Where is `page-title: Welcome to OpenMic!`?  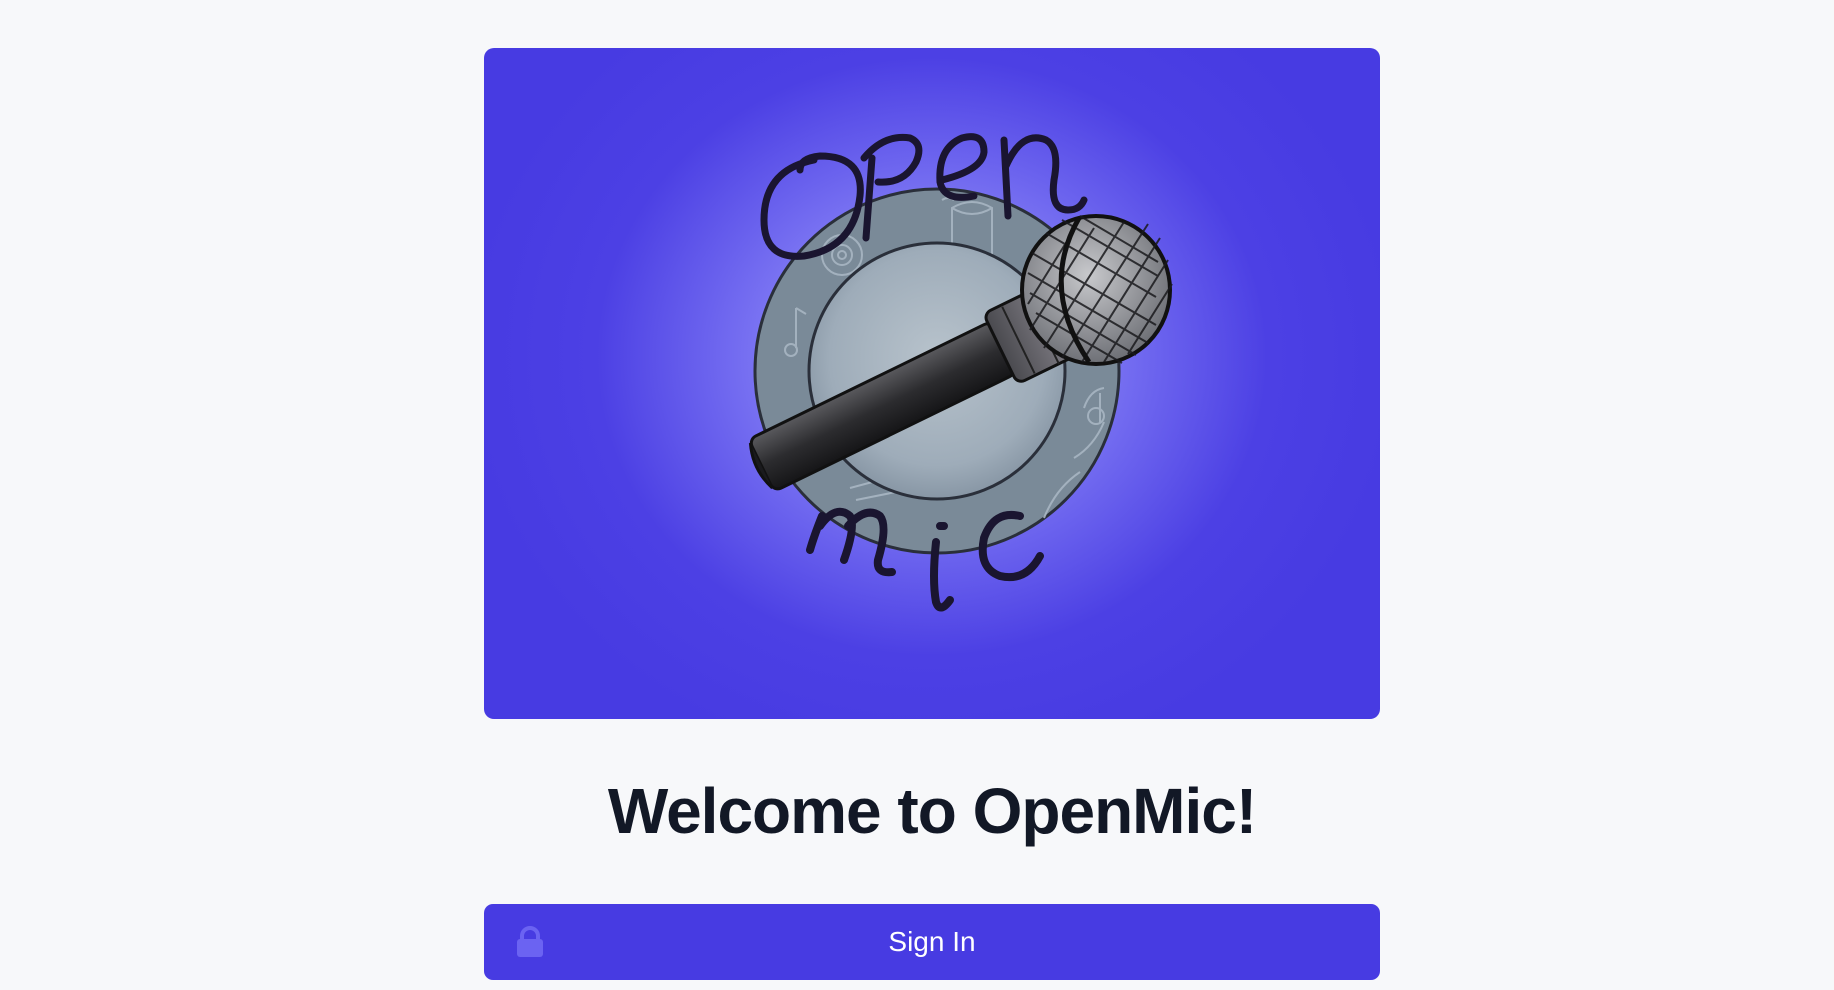 page-title: Welcome to OpenMic! is located at coordinates (932, 811).